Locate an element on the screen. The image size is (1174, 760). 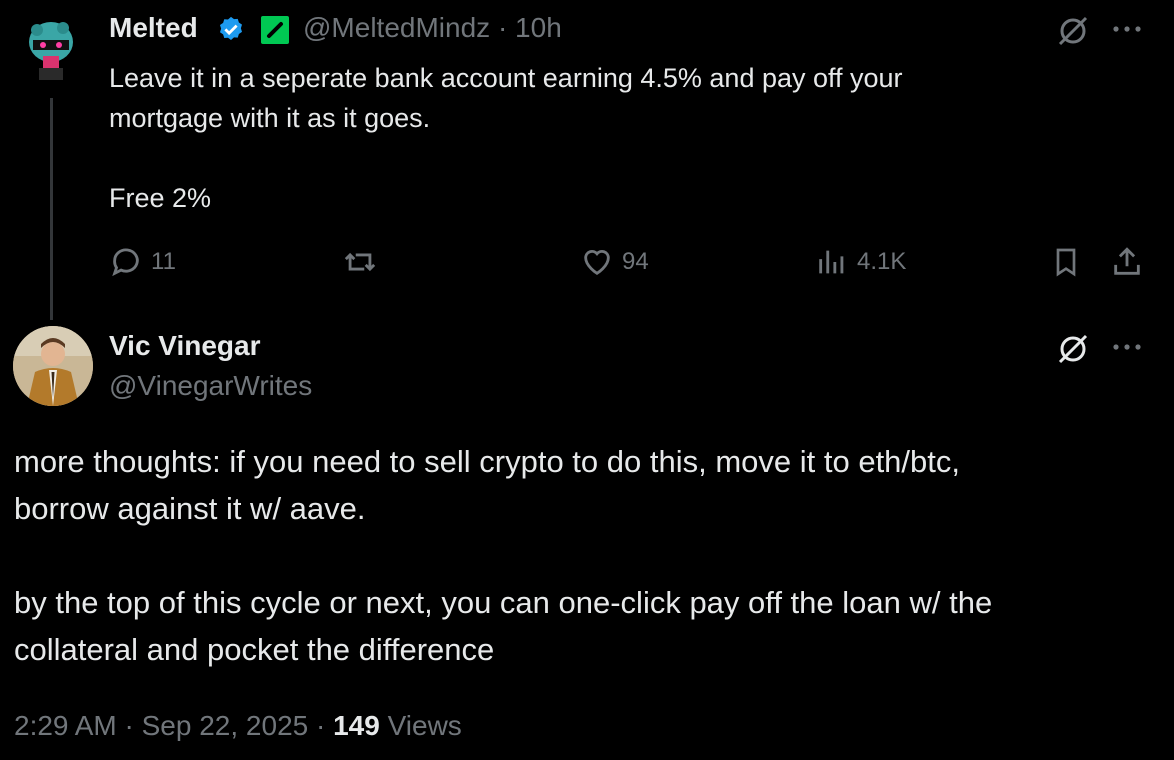
bookmark-icon is located at coordinates (1066, 264).